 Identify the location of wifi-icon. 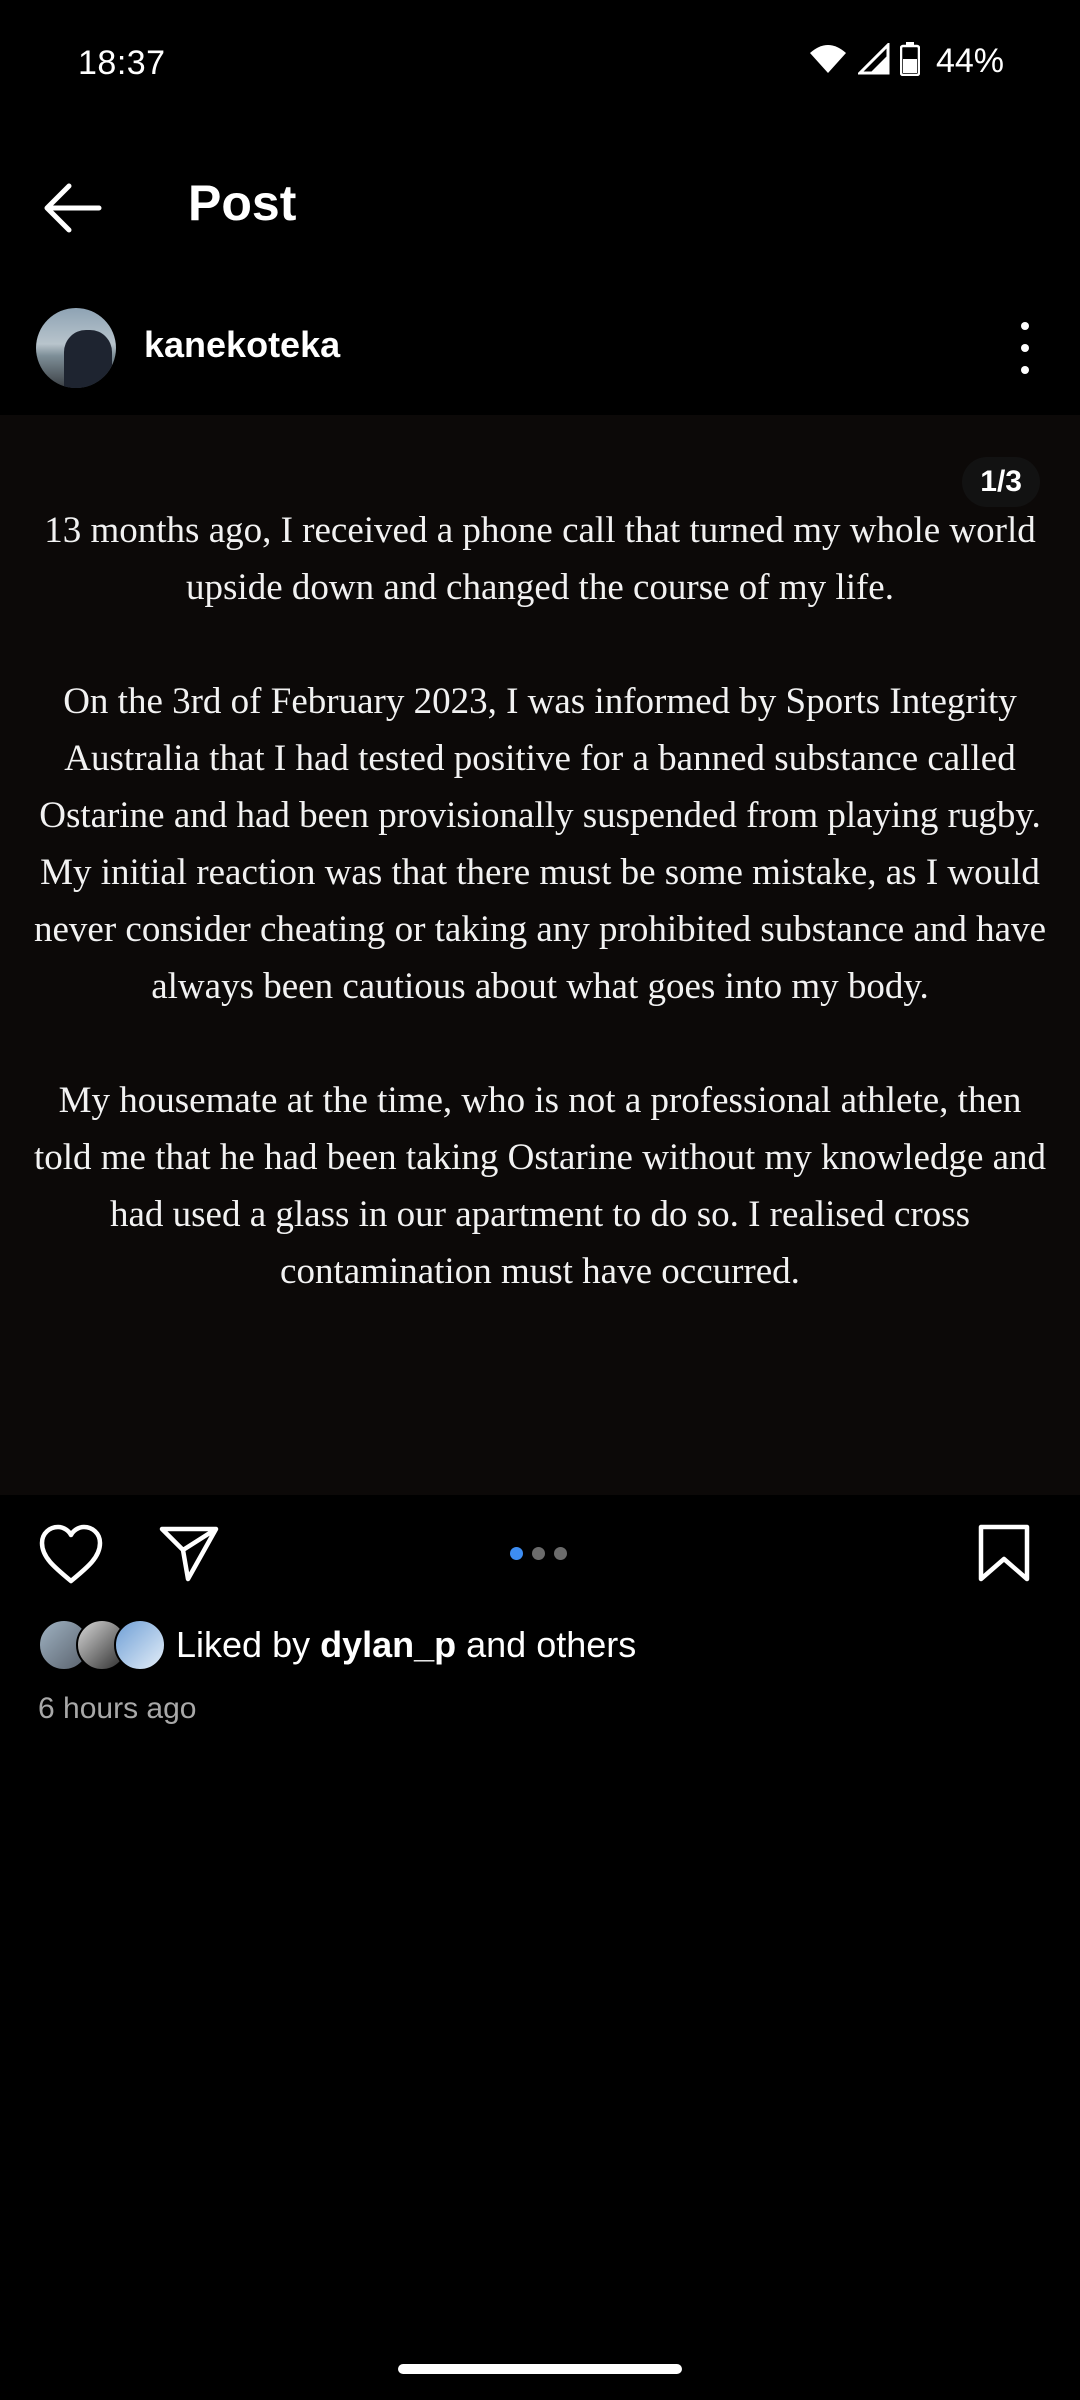
(828, 61).